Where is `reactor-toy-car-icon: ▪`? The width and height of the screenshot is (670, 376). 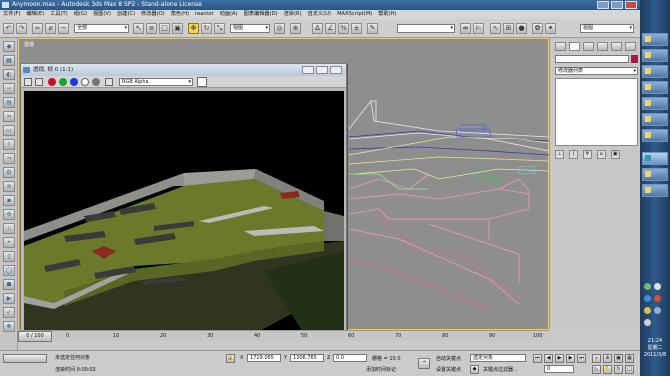
reactor-toy-car-icon: ▪ is located at coordinates (9, 200).